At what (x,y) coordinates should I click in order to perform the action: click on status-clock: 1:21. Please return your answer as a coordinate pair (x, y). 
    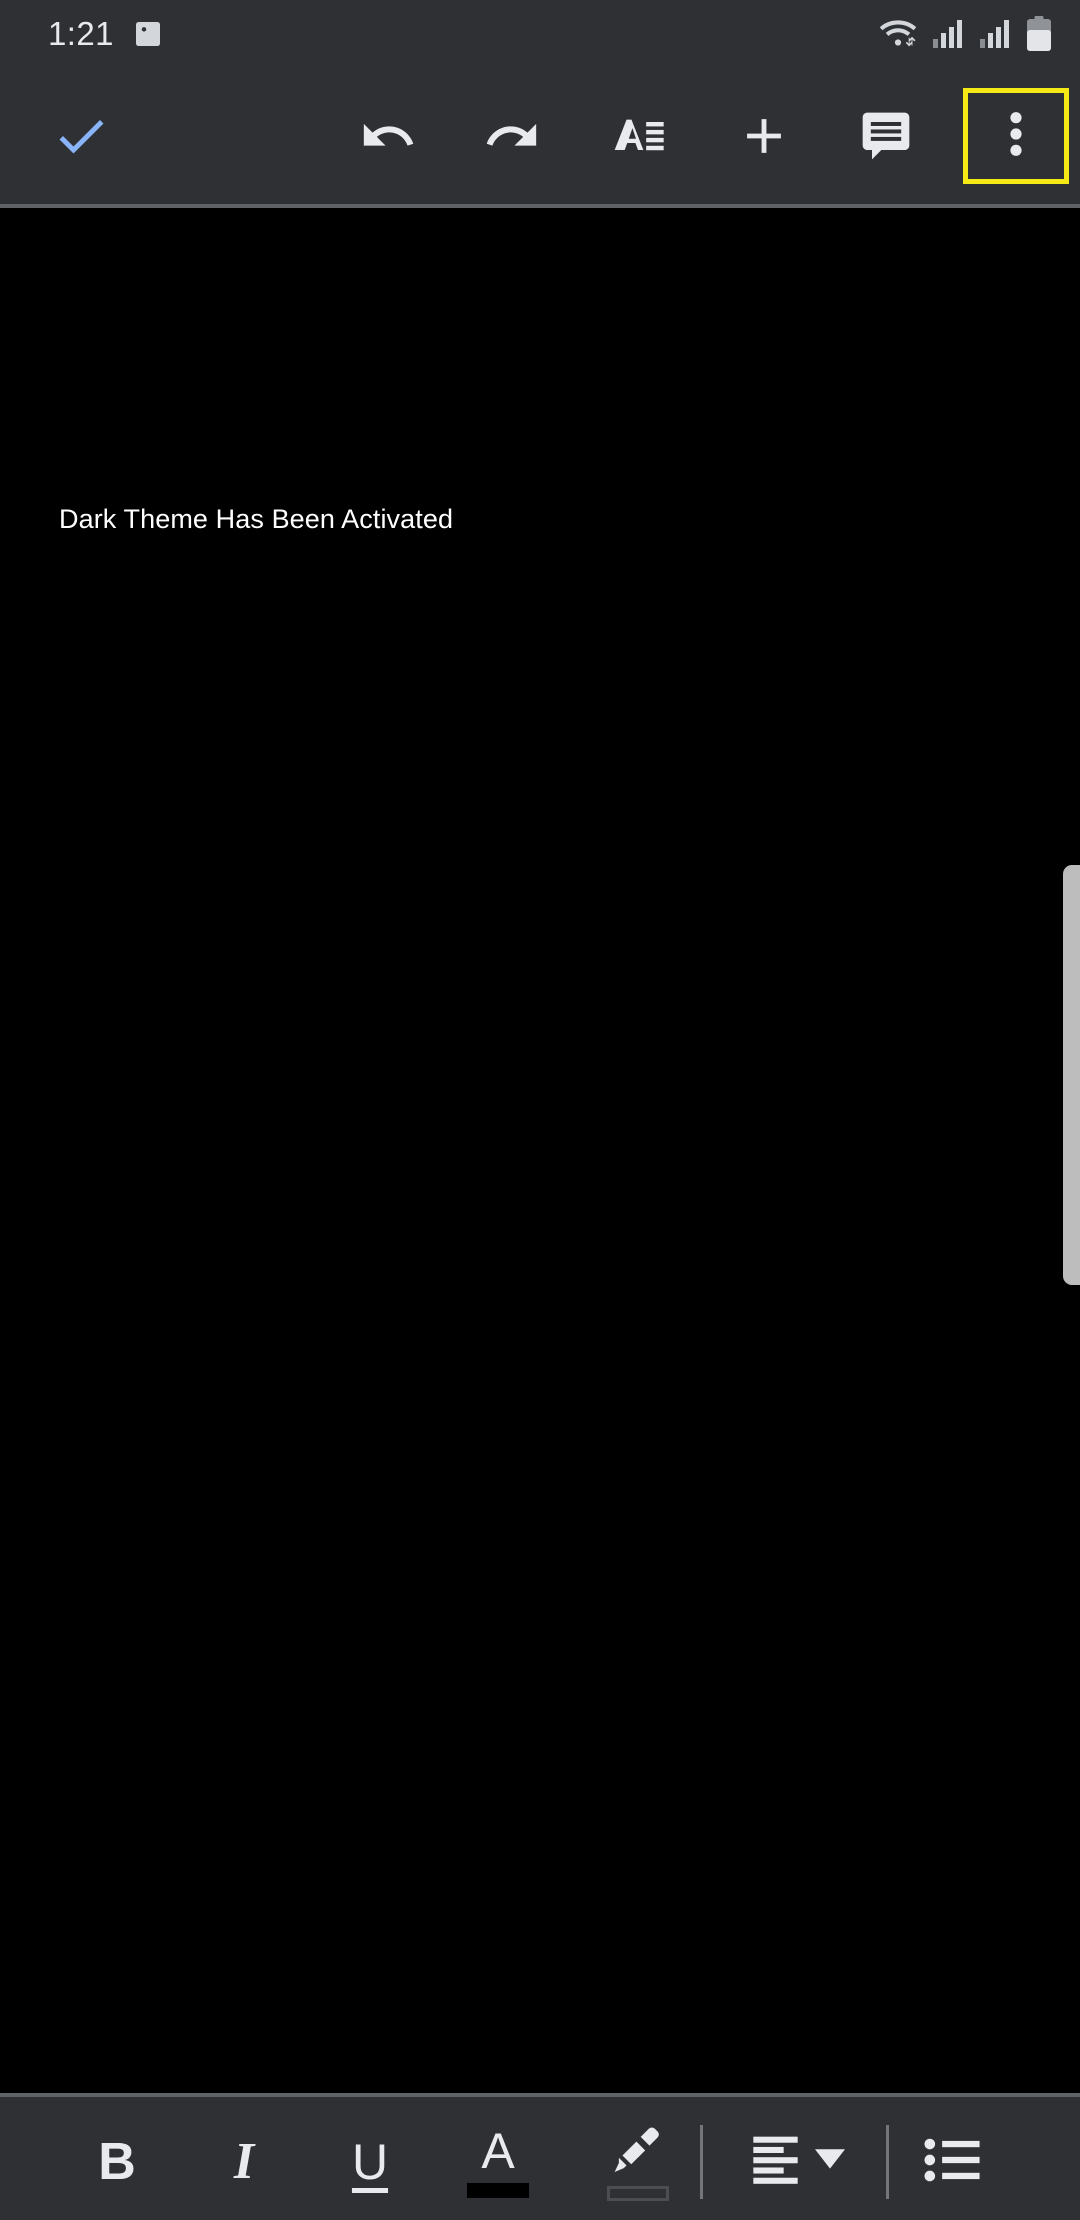
    Looking at the image, I should click on (81, 33).